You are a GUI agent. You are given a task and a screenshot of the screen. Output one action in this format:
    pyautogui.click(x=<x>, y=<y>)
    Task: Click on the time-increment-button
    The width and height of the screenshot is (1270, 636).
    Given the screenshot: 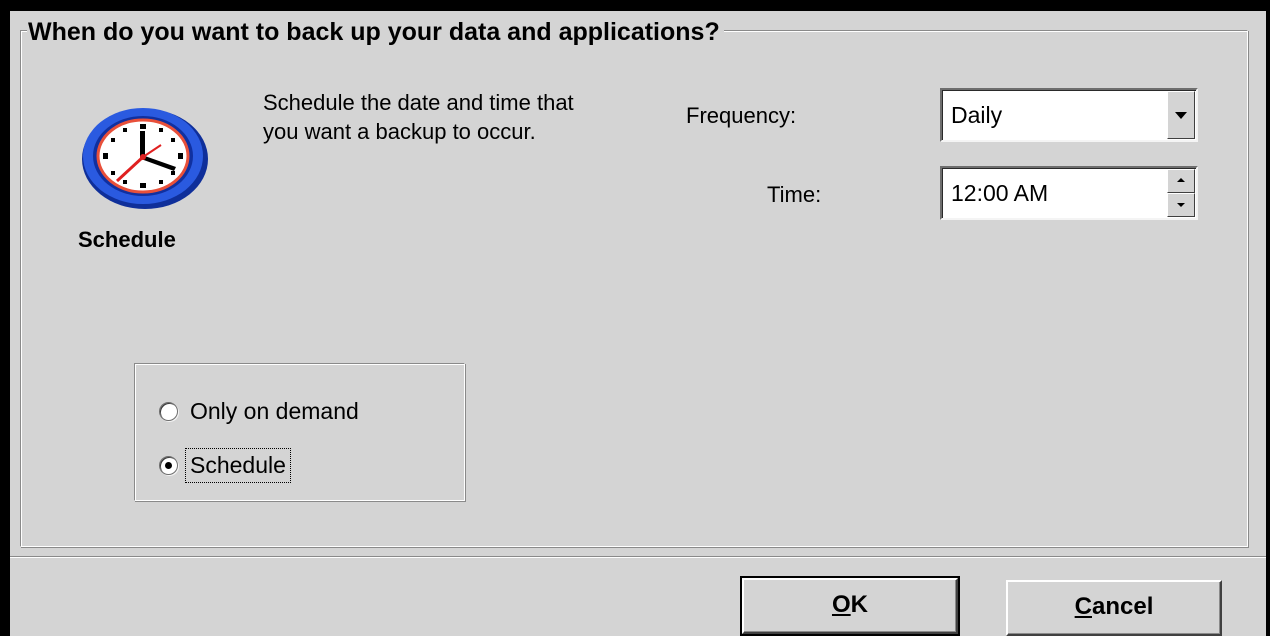 What is the action you would take?
    pyautogui.click(x=1181, y=181)
    